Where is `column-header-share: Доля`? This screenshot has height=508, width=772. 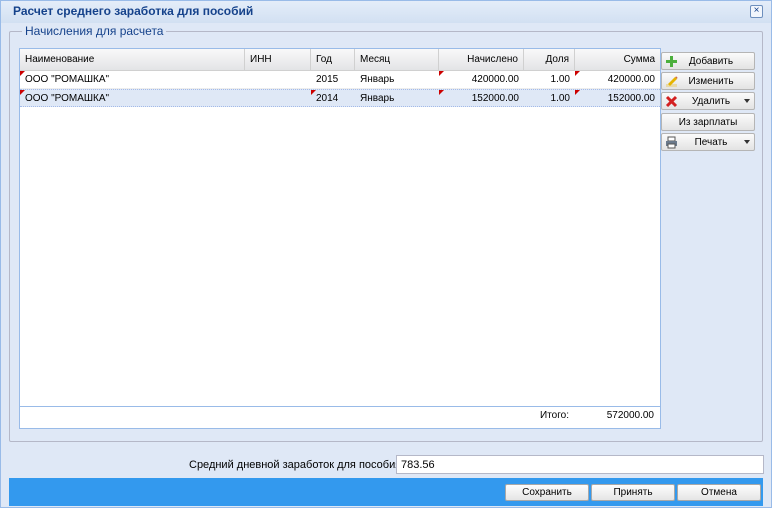 column-header-share: Доля is located at coordinates (549, 60).